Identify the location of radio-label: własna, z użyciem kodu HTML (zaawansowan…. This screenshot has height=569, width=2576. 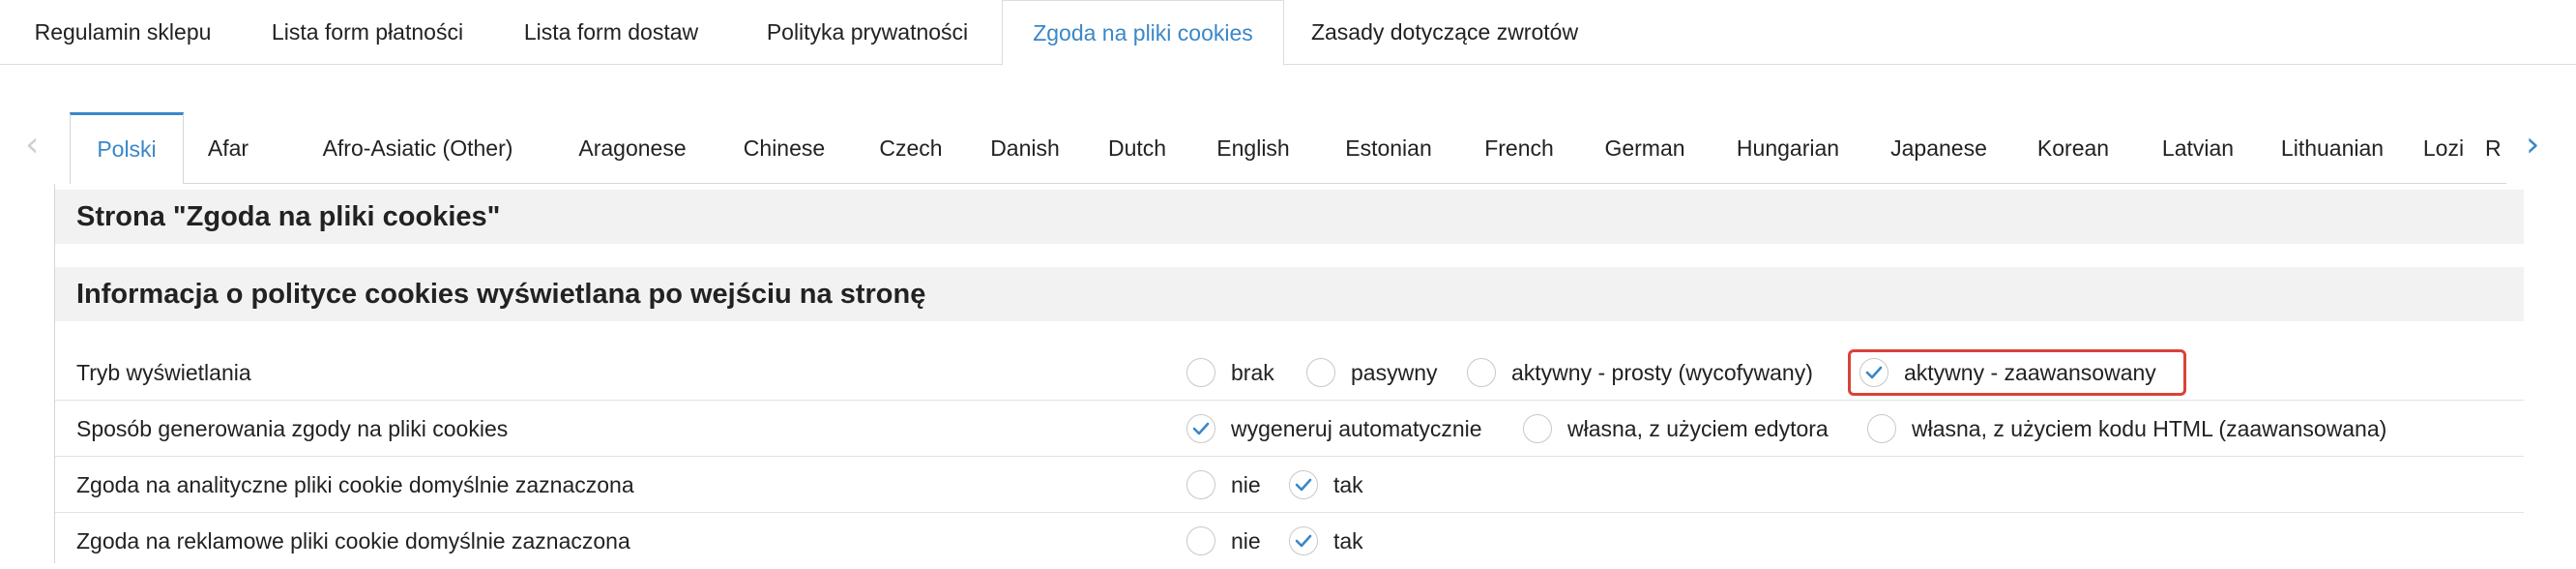
(2149, 428).